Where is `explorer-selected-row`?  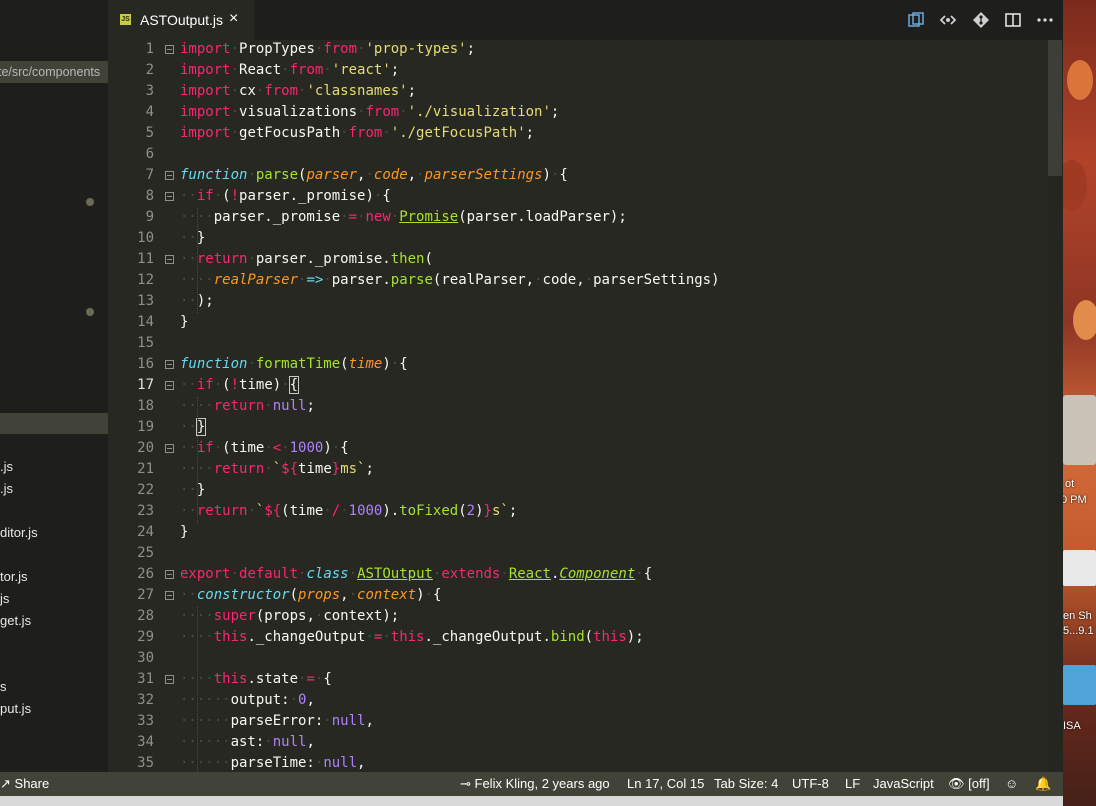 explorer-selected-row is located at coordinates (54, 423).